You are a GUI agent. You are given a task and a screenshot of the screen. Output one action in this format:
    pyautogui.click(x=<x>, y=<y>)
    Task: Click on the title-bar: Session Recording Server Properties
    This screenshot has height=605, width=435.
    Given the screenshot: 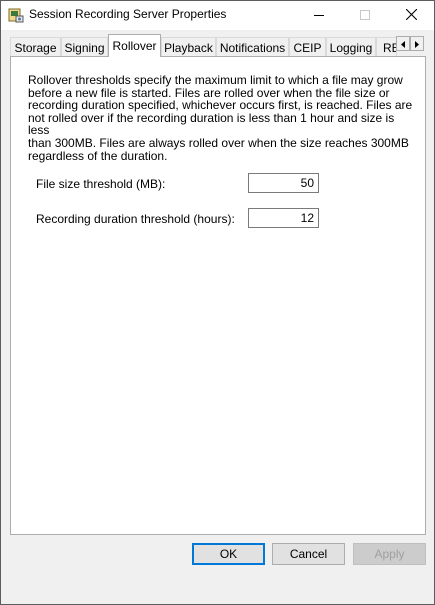 What is the action you would take?
    pyautogui.click(x=217, y=15)
    